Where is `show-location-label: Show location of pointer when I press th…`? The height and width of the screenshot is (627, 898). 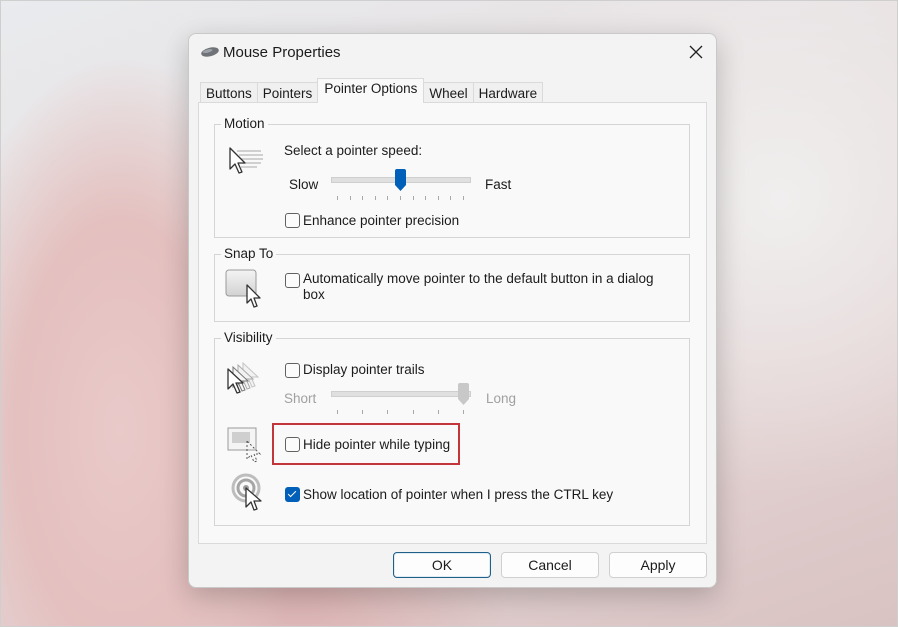 show-location-label: Show location of pointer when I press th… is located at coordinates (458, 494).